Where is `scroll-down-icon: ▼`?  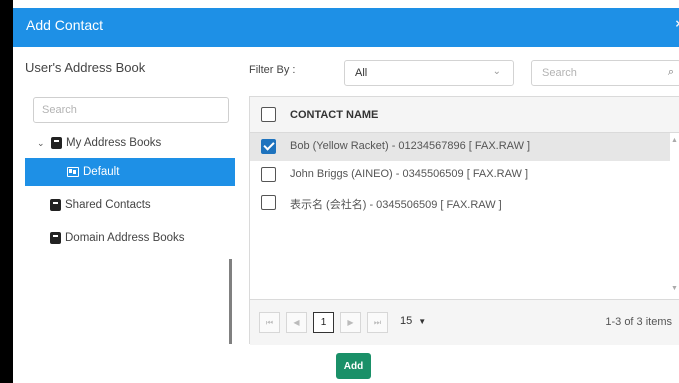
scroll-down-icon: ▼ is located at coordinates (674, 288).